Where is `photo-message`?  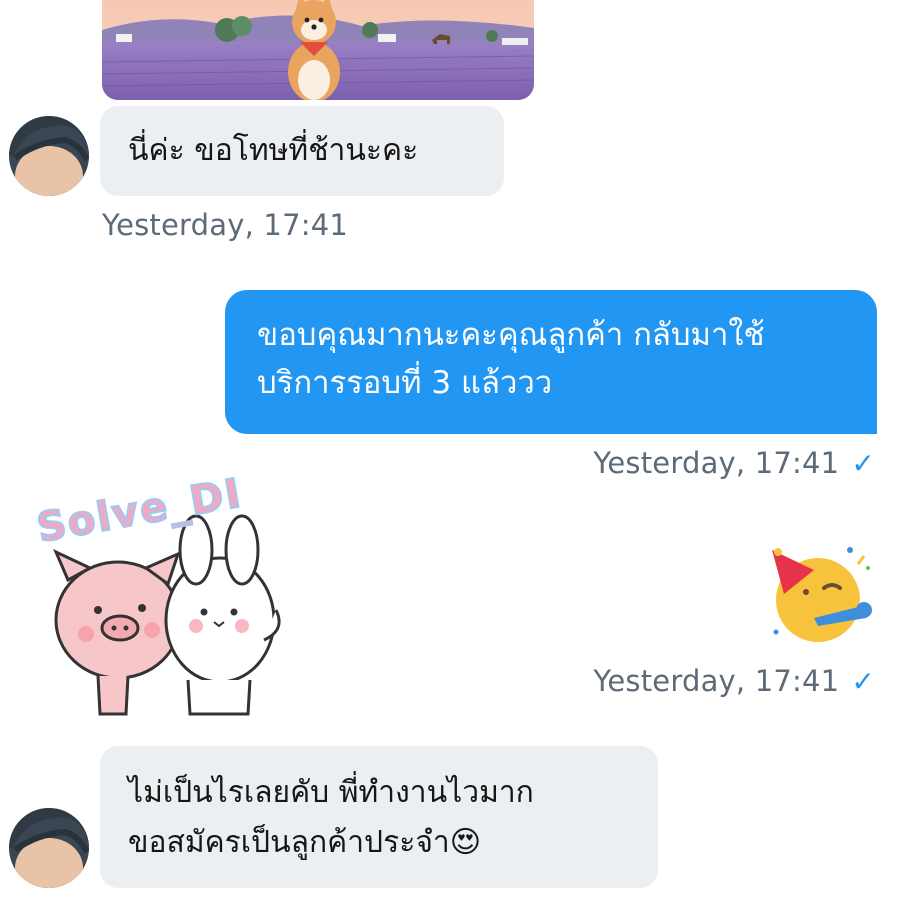
photo-message is located at coordinates (318, 50).